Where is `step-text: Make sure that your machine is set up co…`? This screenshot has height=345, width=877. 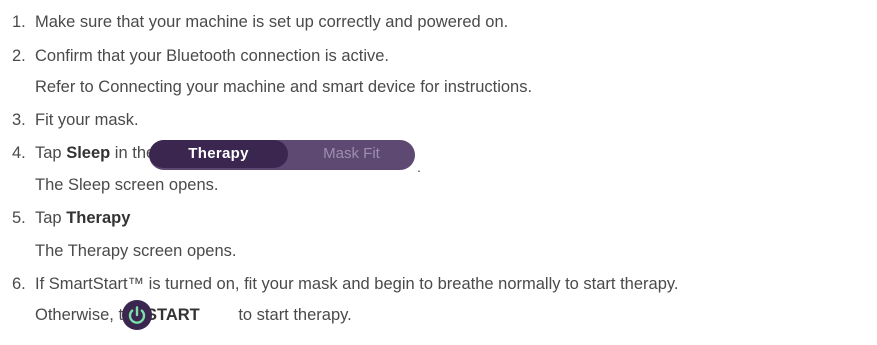
step-text: Make sure that your machine is set up co… is located at coordinates (272, 22).